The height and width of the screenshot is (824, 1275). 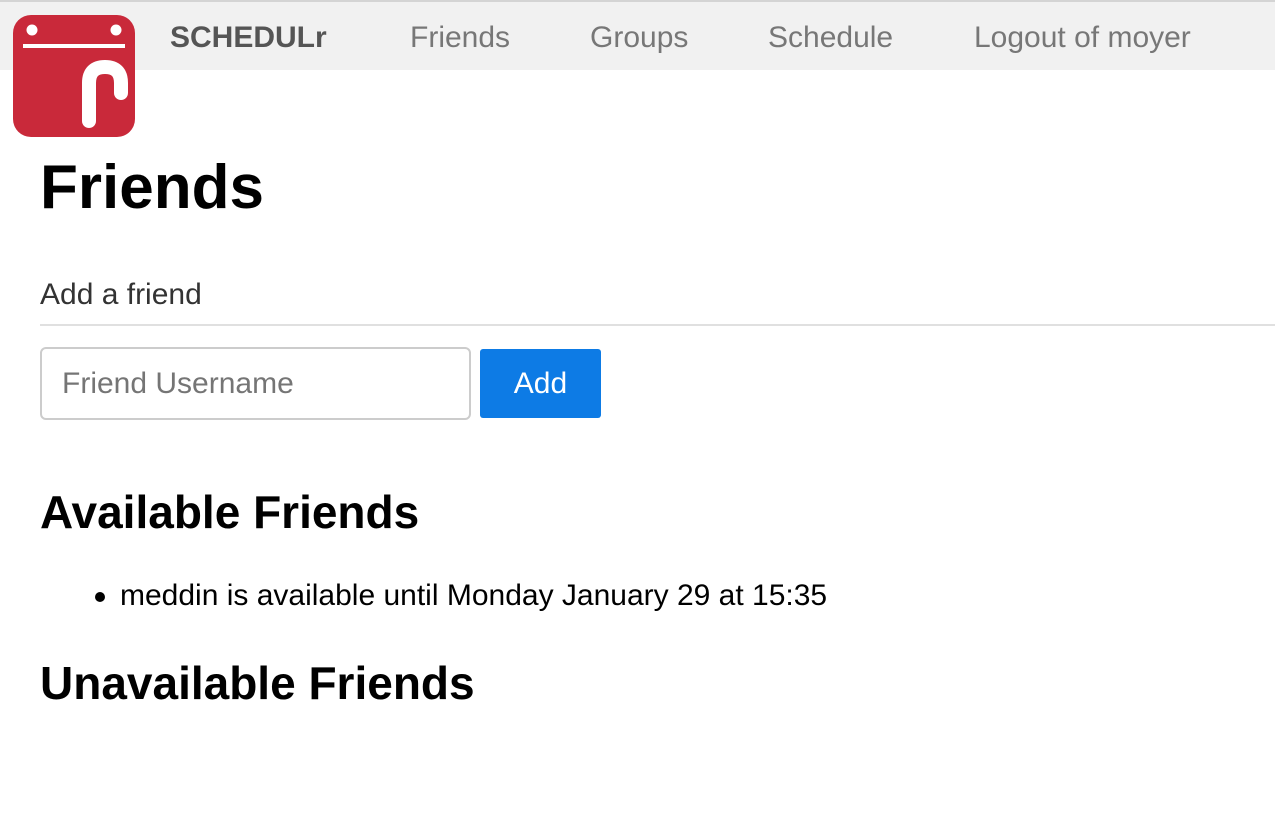 I want to click on available-friends-heading: Available Friends, so click(x=230, y=512).